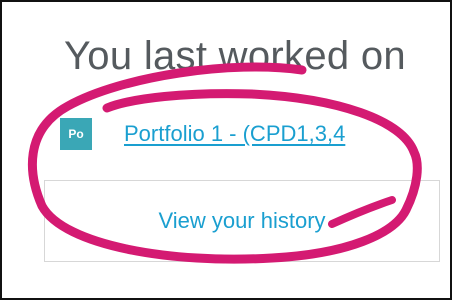  I want to click on last-worked-item: Po Portfolio 1 - (CPD1,3,4, so click(202, 134).